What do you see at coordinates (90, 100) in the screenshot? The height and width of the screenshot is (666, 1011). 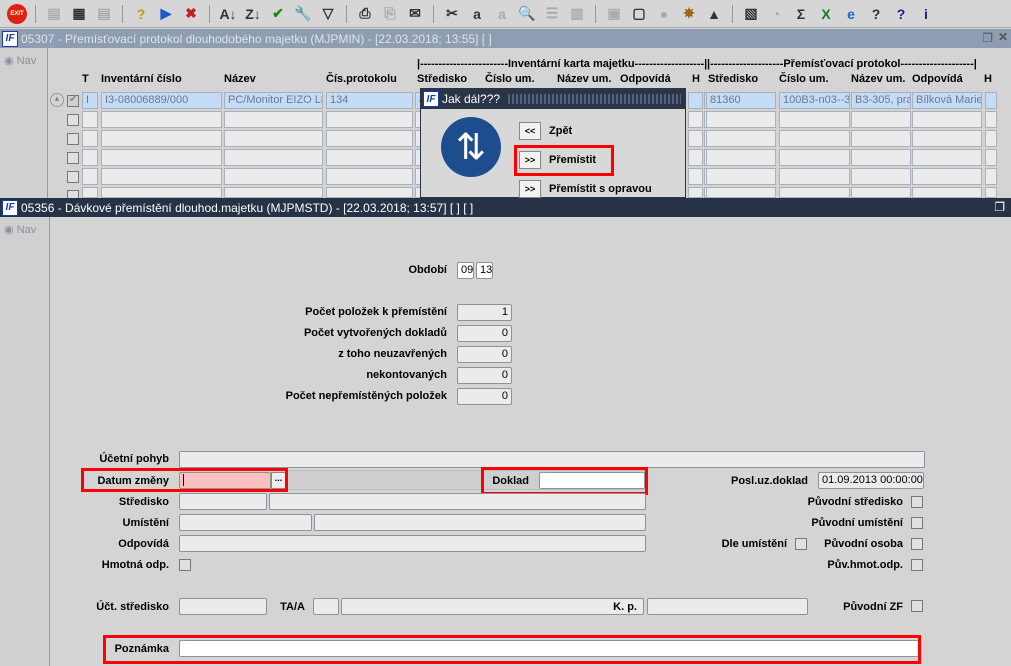 I see `grid-cell: I` at bounding box center [90, 100].